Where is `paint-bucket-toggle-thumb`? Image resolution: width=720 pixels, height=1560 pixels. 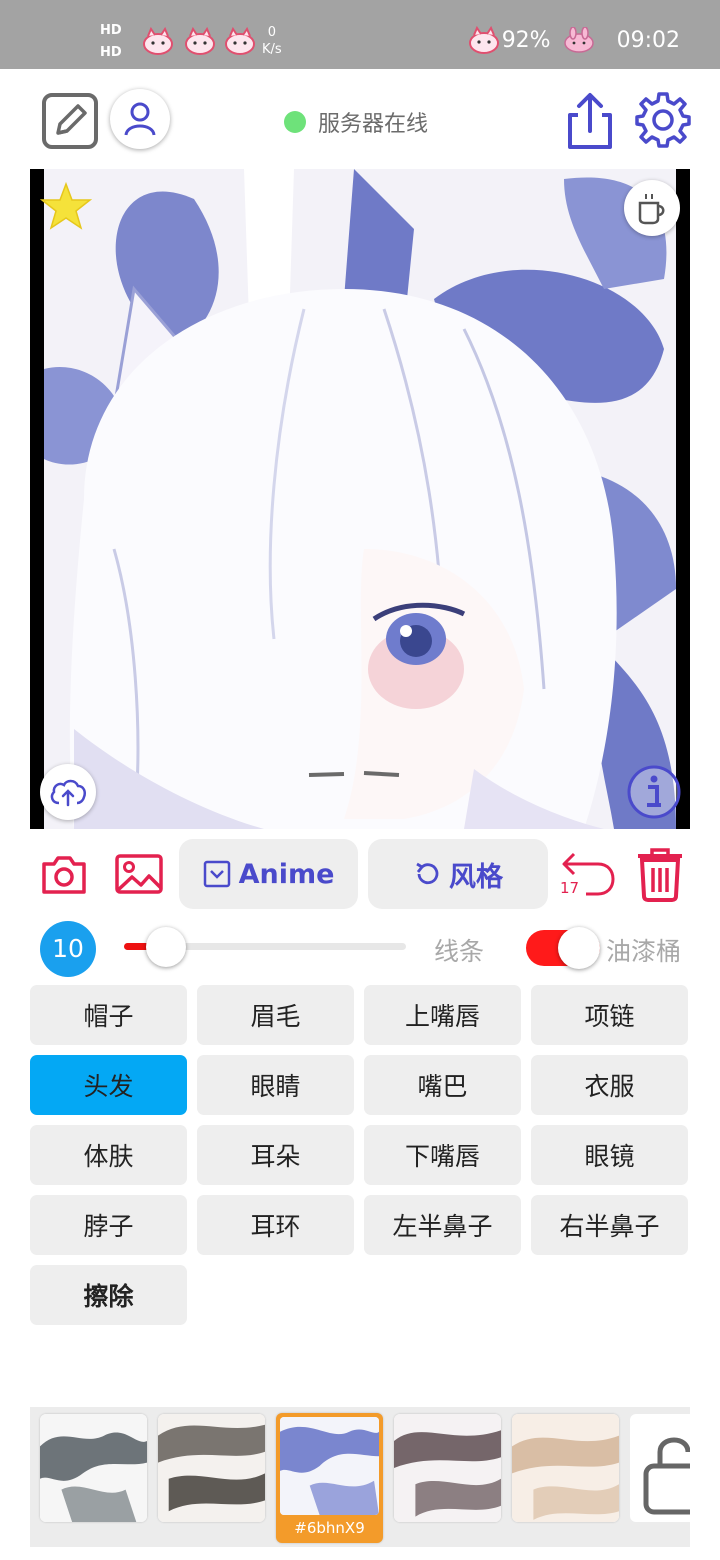 paint-bucket-toggle-thumb is located at coordinates (579, 948).